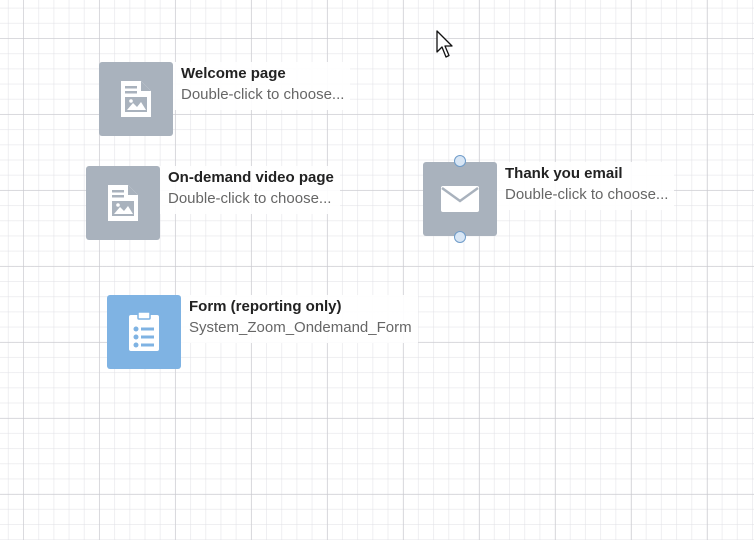  What do you see at coordinates (460, 161) in the screenshot?
I see `connector-handle-top` at bounding box center [460, 161].